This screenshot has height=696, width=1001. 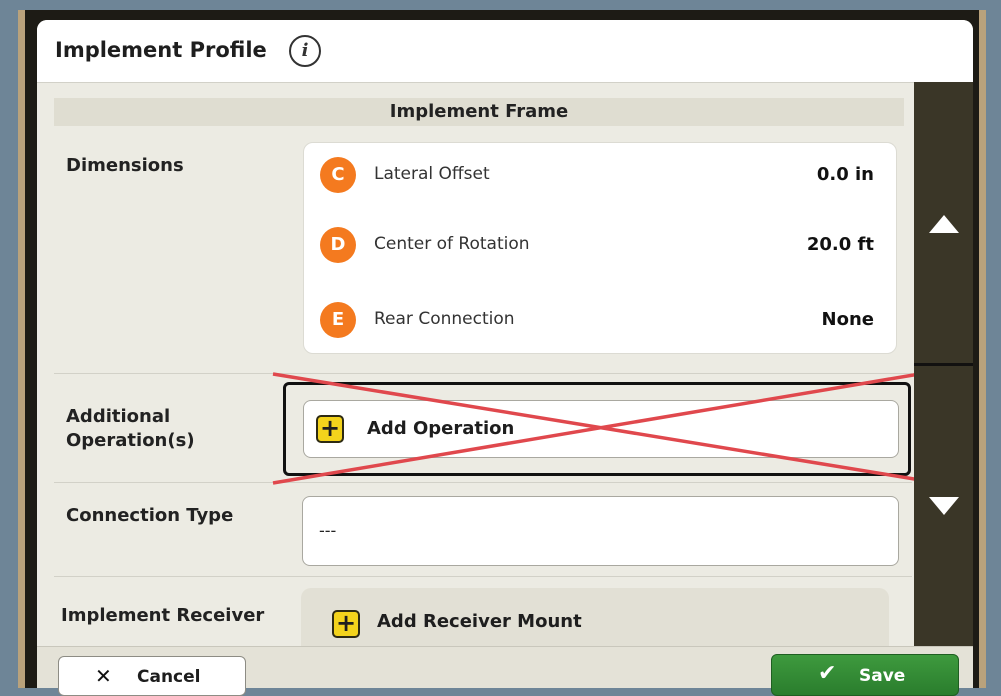 I want to click on save-button: ✔ Save, so click(x=865, y=675).